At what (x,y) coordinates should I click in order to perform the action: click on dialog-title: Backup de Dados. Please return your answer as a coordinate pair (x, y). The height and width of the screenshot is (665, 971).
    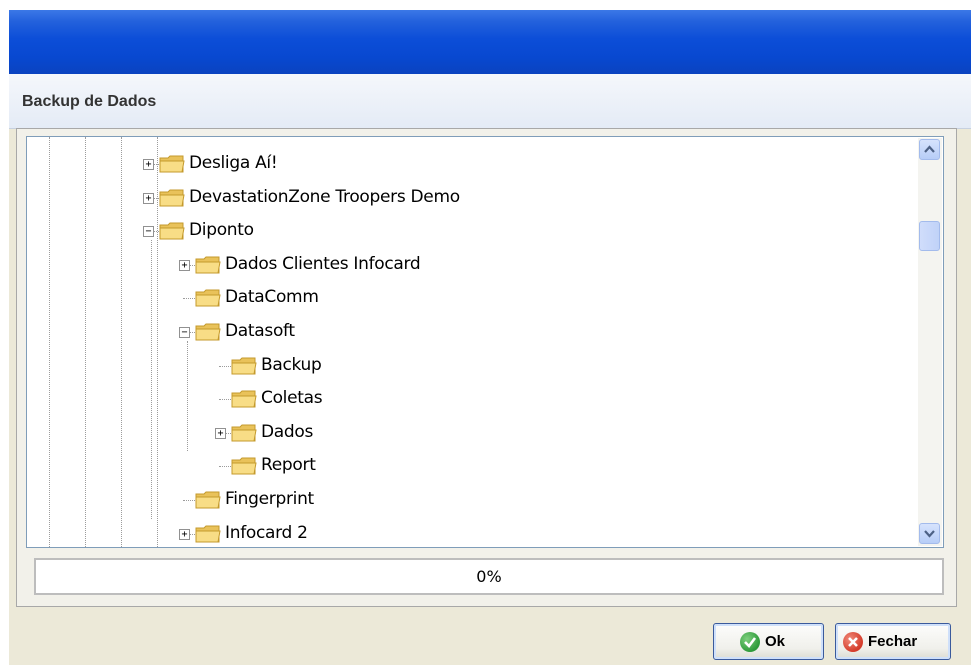
    Looking at the image, I should click on (89, 101).